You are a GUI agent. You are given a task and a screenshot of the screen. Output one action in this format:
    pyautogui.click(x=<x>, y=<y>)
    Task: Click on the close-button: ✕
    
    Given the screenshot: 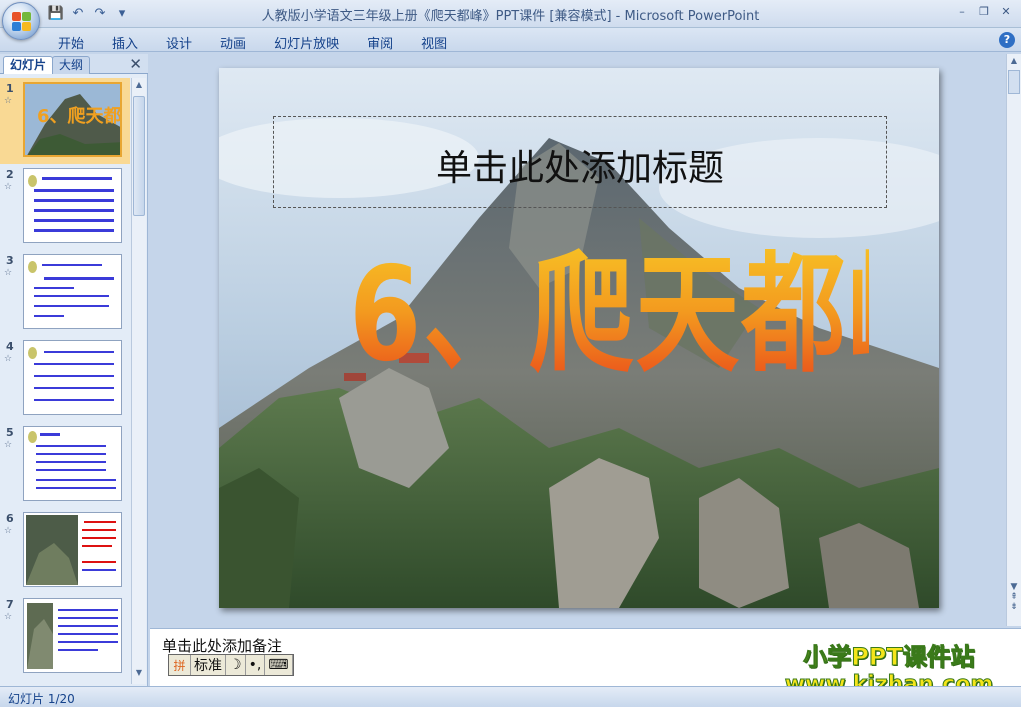 What is the action you would take?
    pyautogui.click(x=1006, y=11)
    